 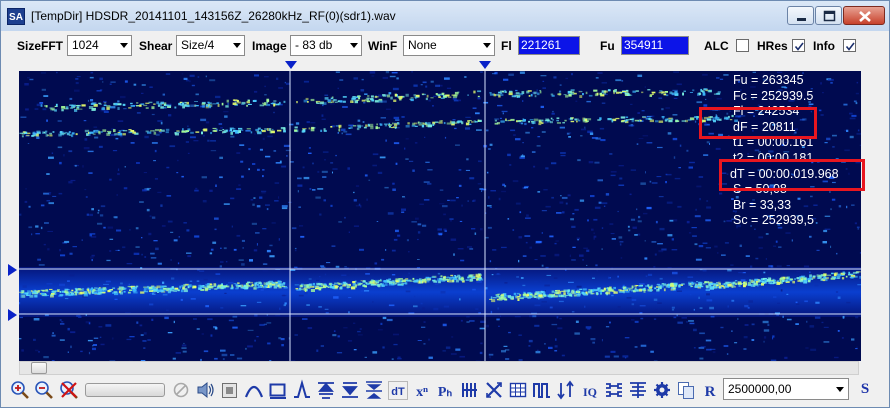 I want to click on close-button, so click(x=864, y=15).